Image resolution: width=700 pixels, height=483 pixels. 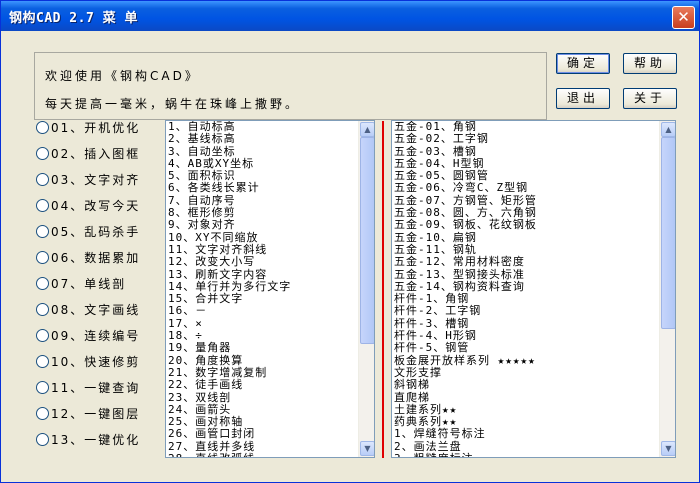 I want to click on list-item: 6、各类线长累计, so click(x=263, y=188).